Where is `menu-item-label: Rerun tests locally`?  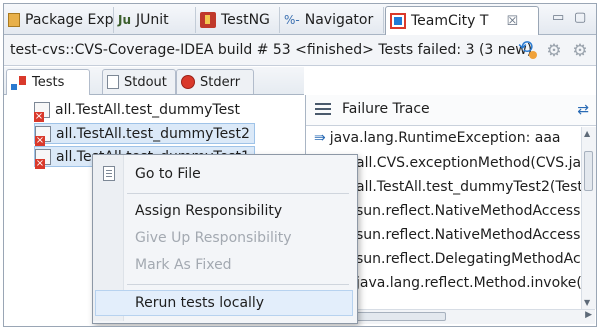 menu-item-label: Rerun tests locally is located at coordinates (200, 303).